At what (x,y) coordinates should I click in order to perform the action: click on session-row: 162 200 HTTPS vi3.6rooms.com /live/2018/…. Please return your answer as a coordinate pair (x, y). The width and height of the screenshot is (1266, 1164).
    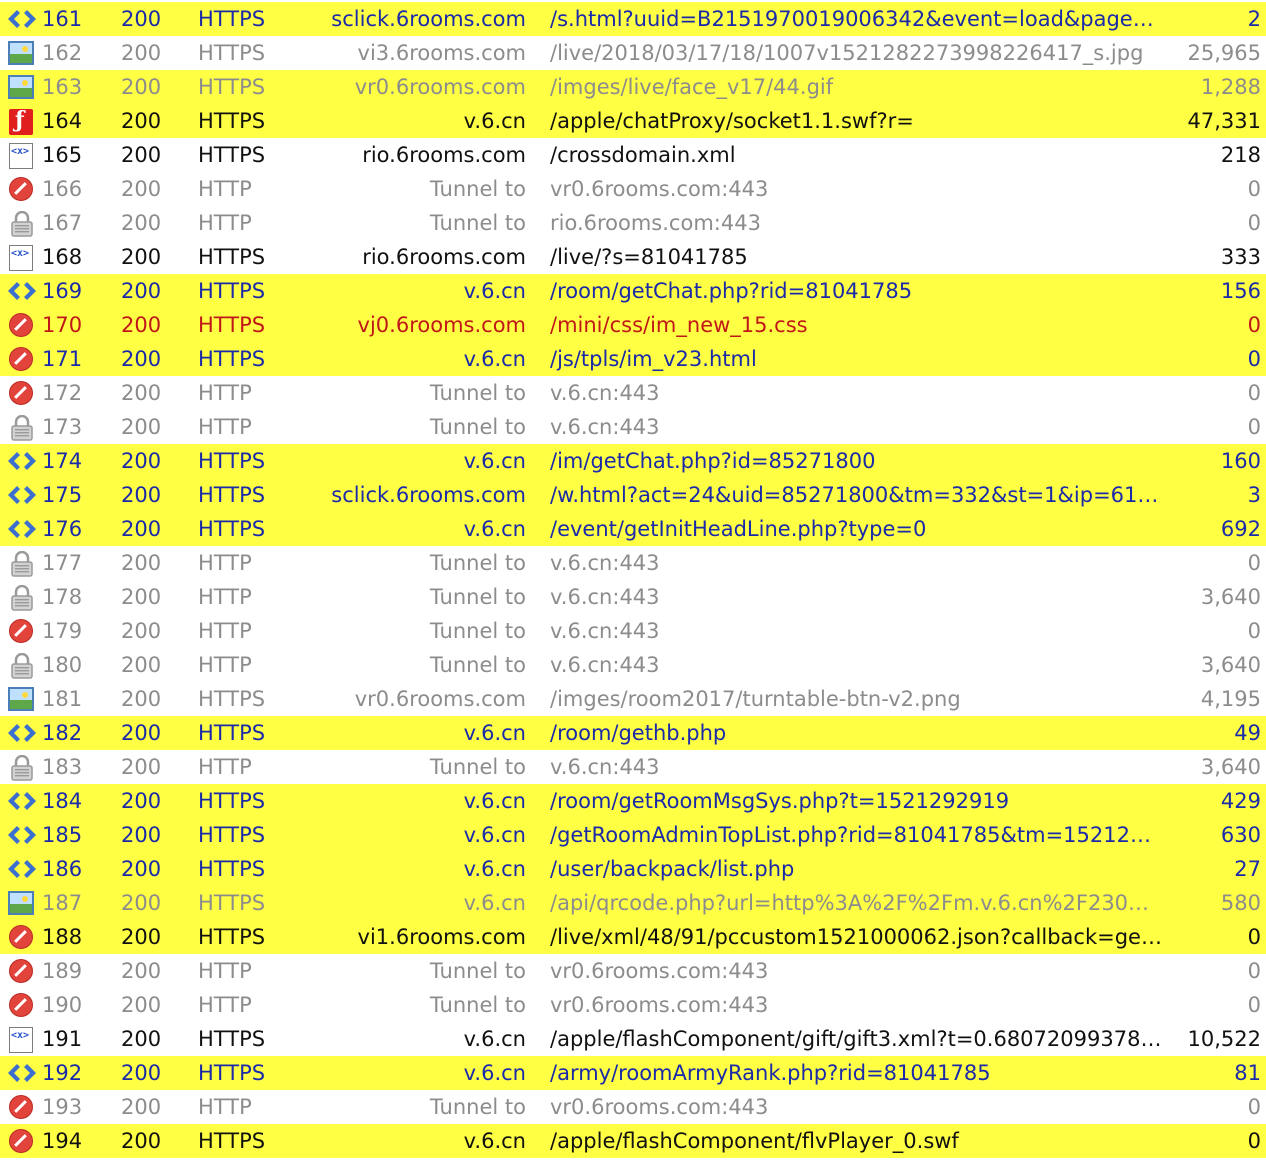
    Looking at the image, I should click on (633, 53).